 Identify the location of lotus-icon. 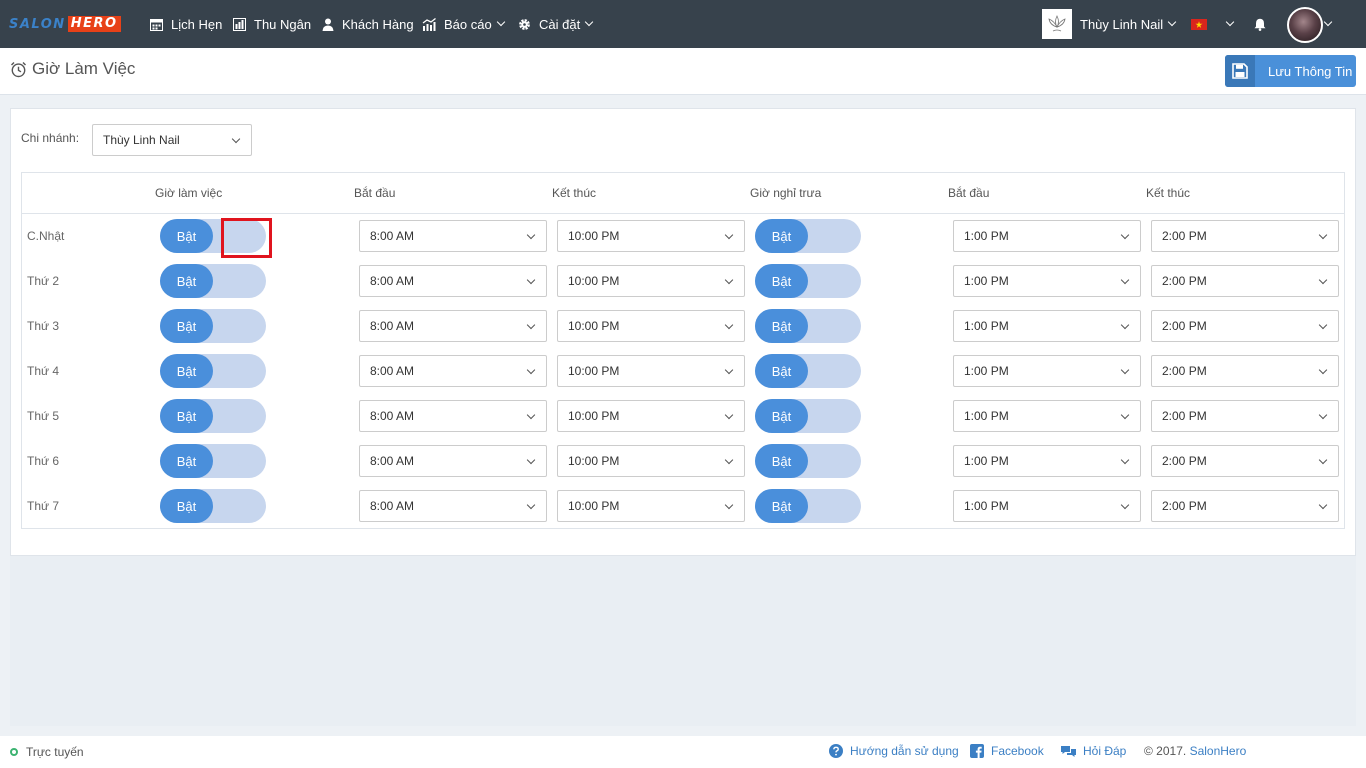
(1057, 23).